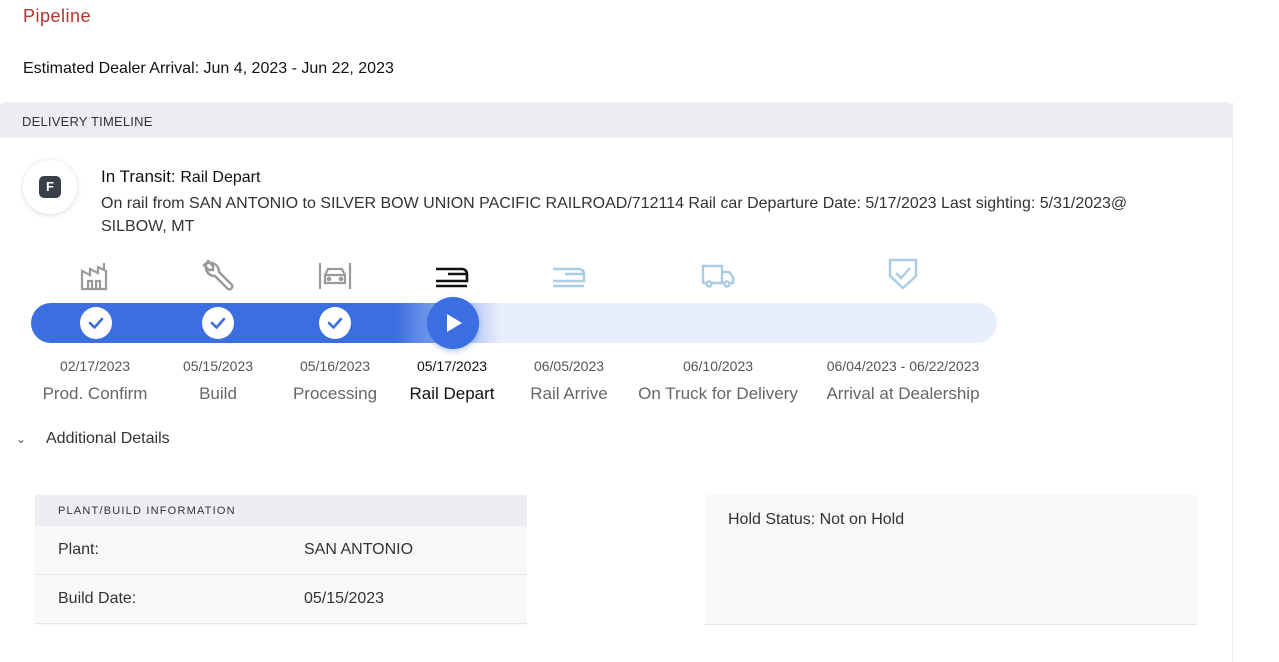 This screenshot has width=1279, height=662. What do you see at coordinates (108, 438) in the screenshot?
I see `additional-details-label: Additional Details` at bounding box center [108, 438].